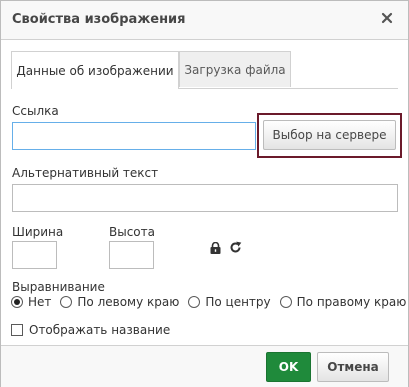  What do you see at coordinates (329, 135) in the screenshot?
I see `browse-server-button: Выбор на сервере` at bounding box center [329, 135].